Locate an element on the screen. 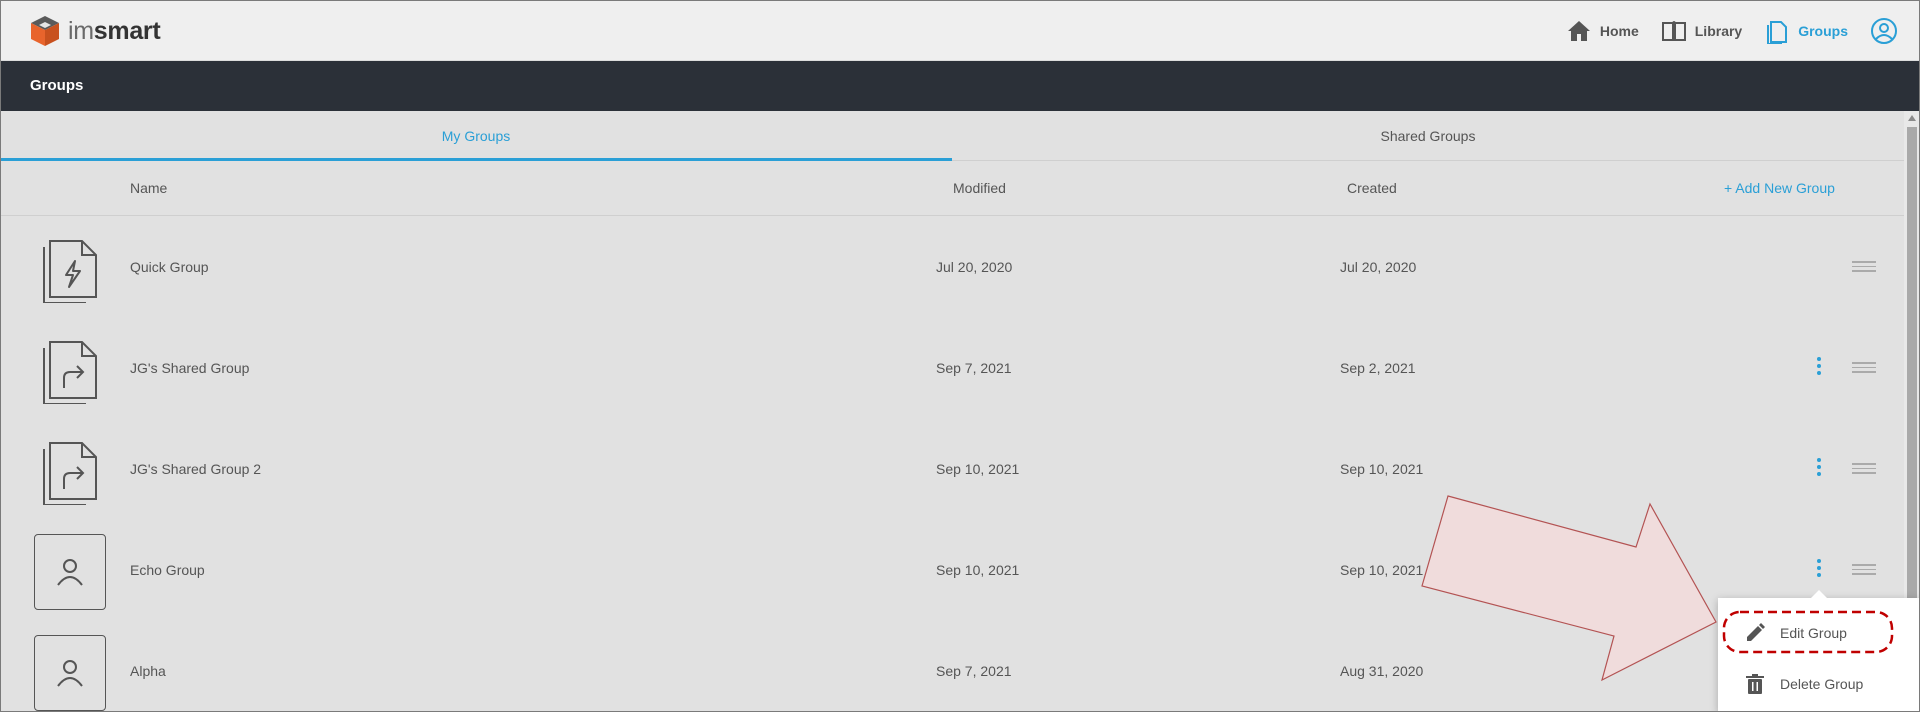 The image size is (1920, 712). user-circle-icon is located at coordinates (1884, 30).